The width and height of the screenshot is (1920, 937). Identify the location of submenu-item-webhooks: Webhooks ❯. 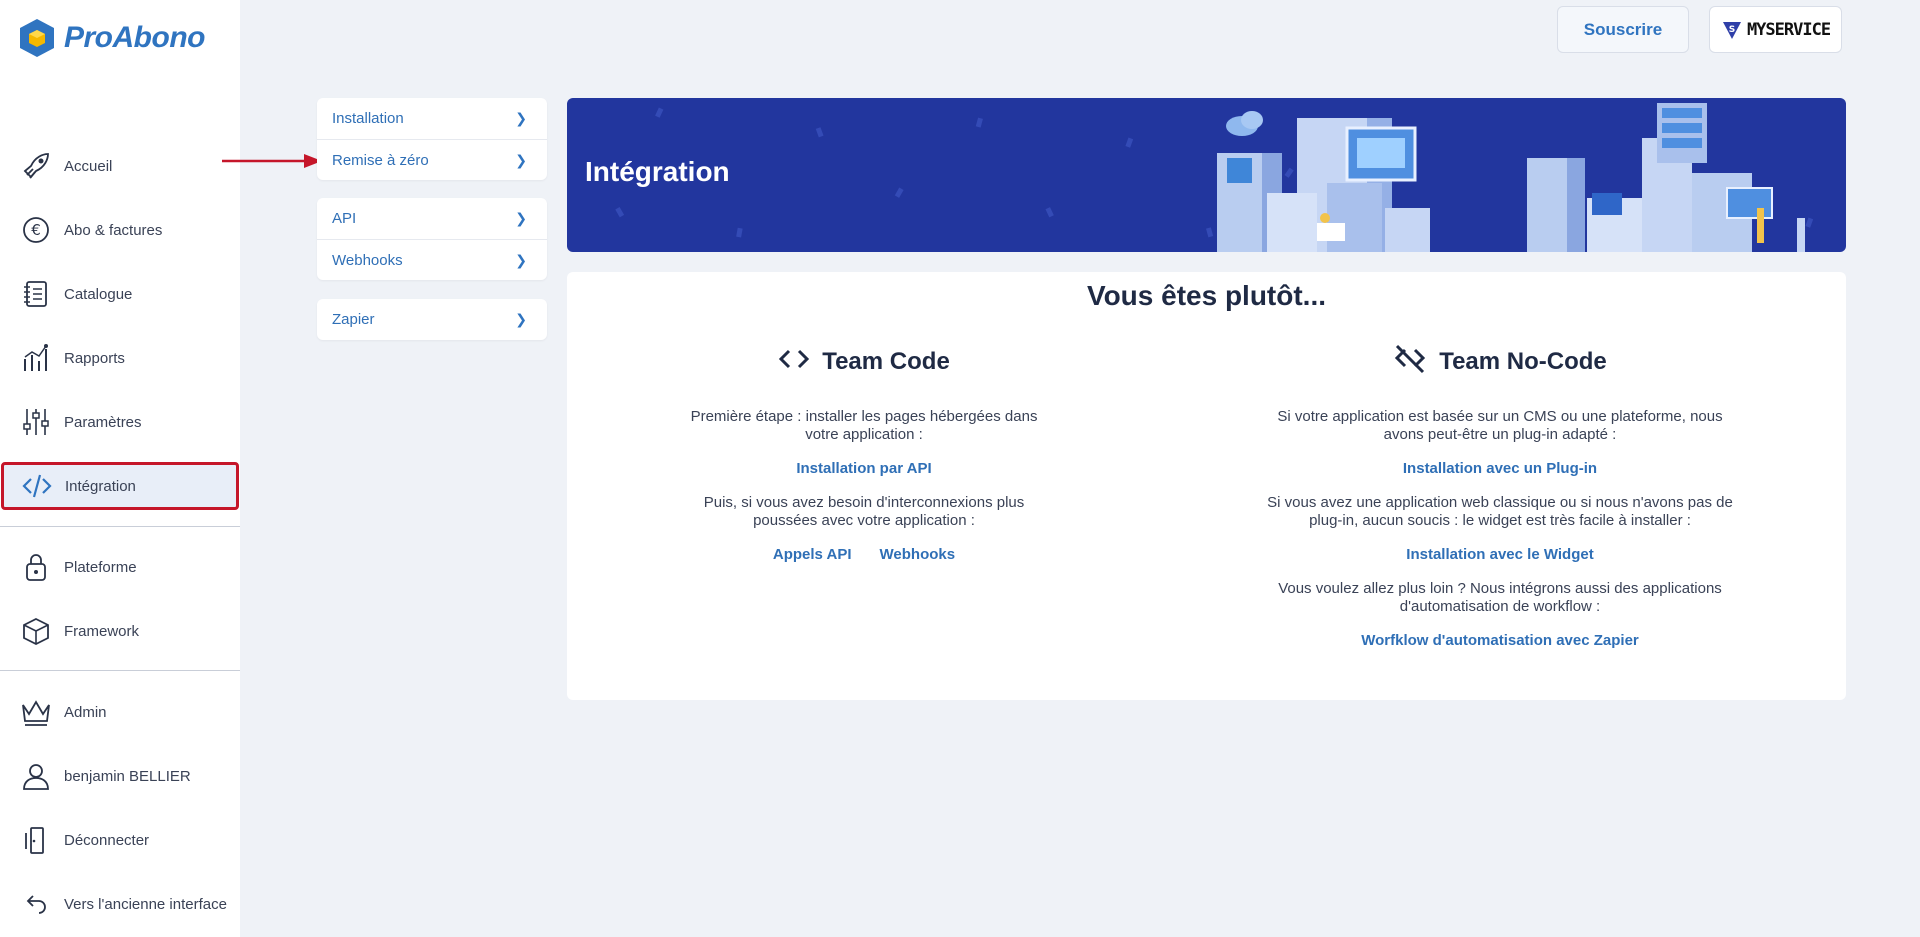
(432, 259).